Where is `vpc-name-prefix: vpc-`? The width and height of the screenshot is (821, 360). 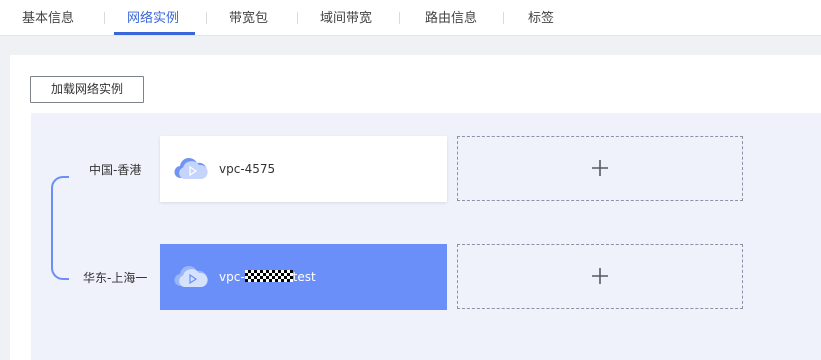 vpc-name-prefix: vpc- is located at coordinates (232, 277).